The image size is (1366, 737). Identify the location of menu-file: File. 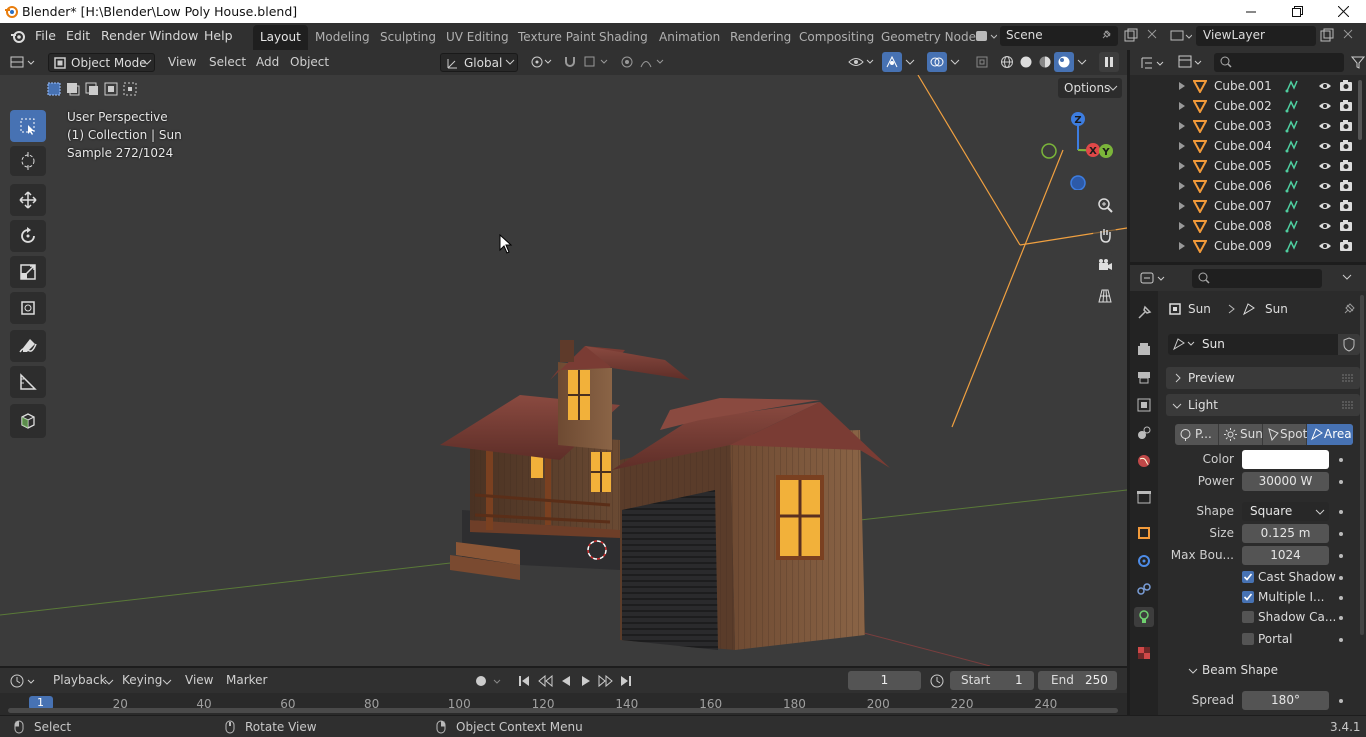
(45, 35).